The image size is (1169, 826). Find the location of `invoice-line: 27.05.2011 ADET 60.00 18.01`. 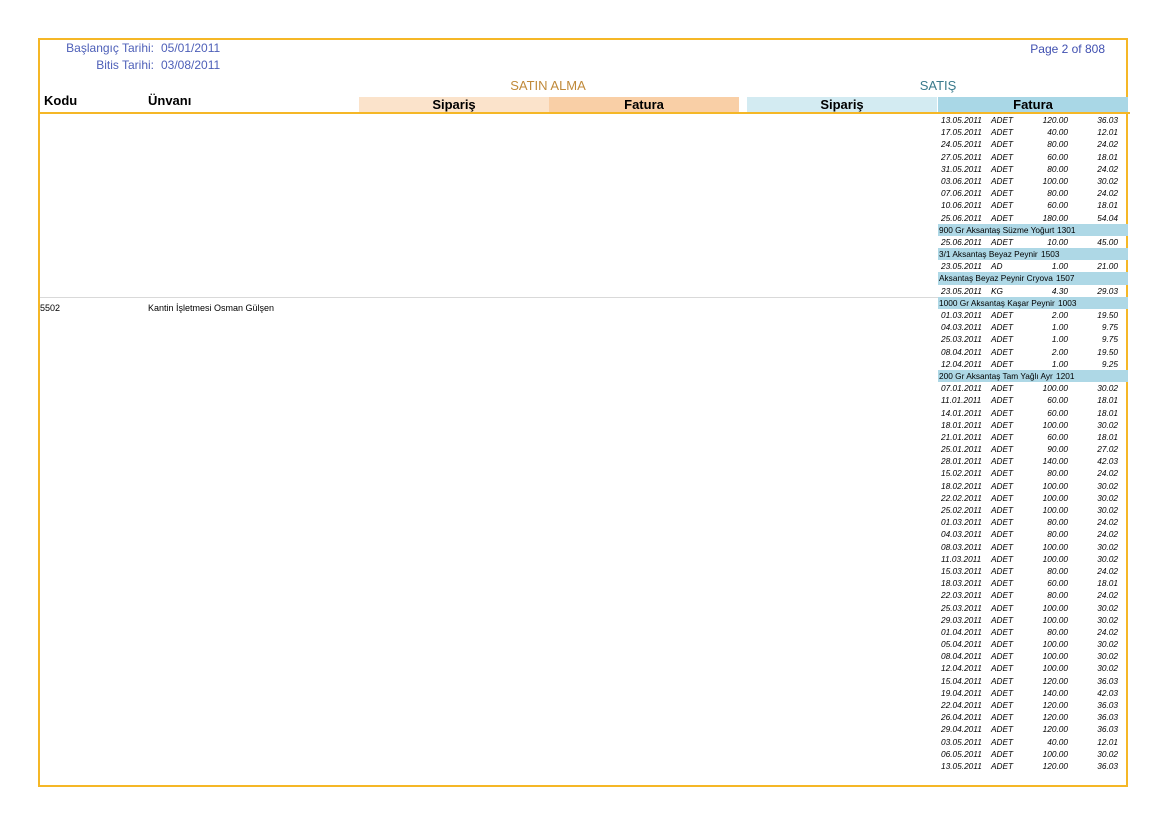

invoice-line: 27.05.2011 ADET 60.00 18.01 is located at coordinates (1033, 157).